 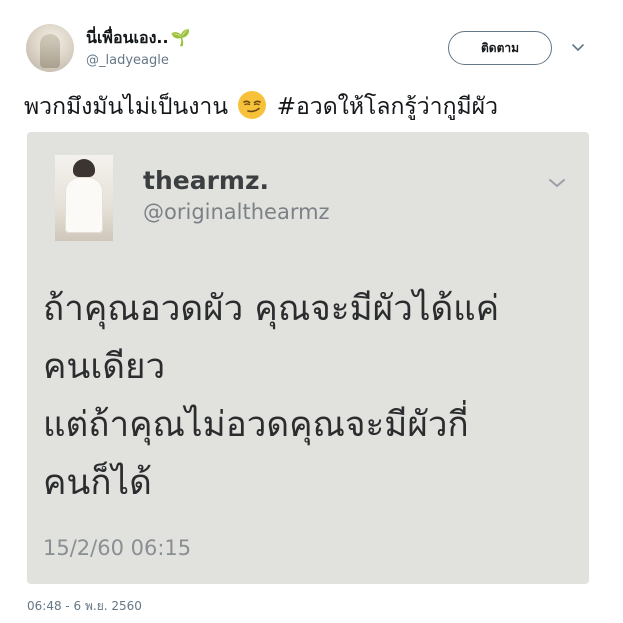 What do you see at coordinates (104, 367) in the screenshot?
I see `quoted-tweet-line: คนเดียว` at bounding box center [104, 367].